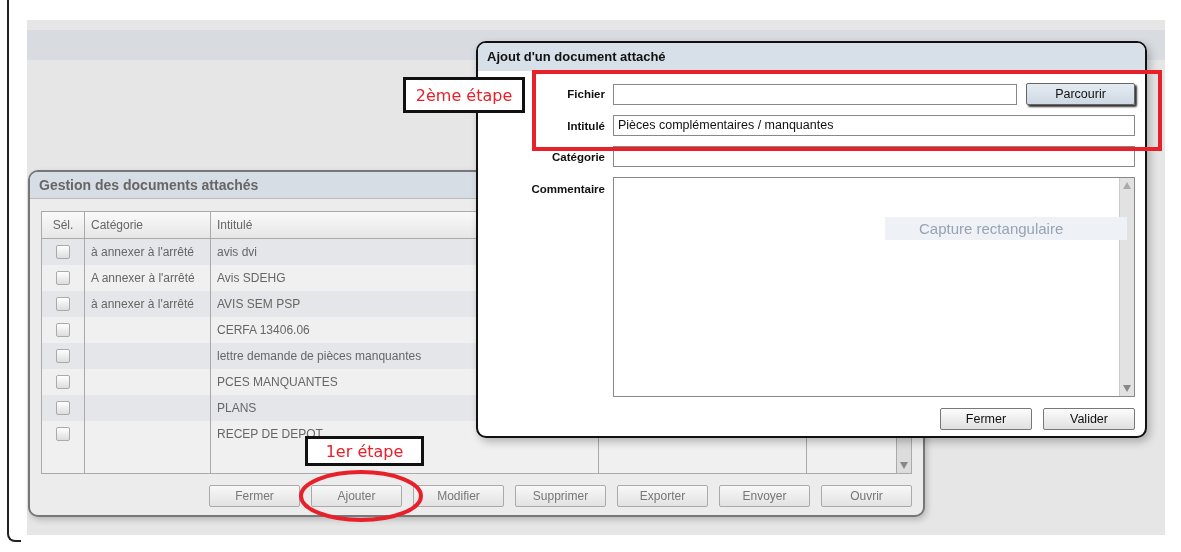  I want to click on column-header: Sél., so click(63, 225).